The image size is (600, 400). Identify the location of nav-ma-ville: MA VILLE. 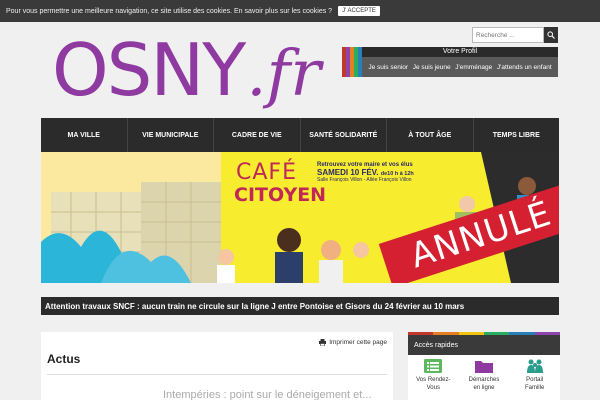
(84, 135).